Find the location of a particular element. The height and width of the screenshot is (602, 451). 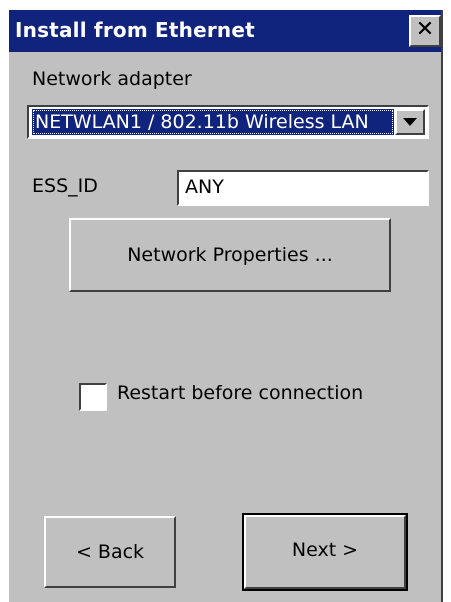

dialog-title: Install from Ethernet is located at coordinates (135, 30).